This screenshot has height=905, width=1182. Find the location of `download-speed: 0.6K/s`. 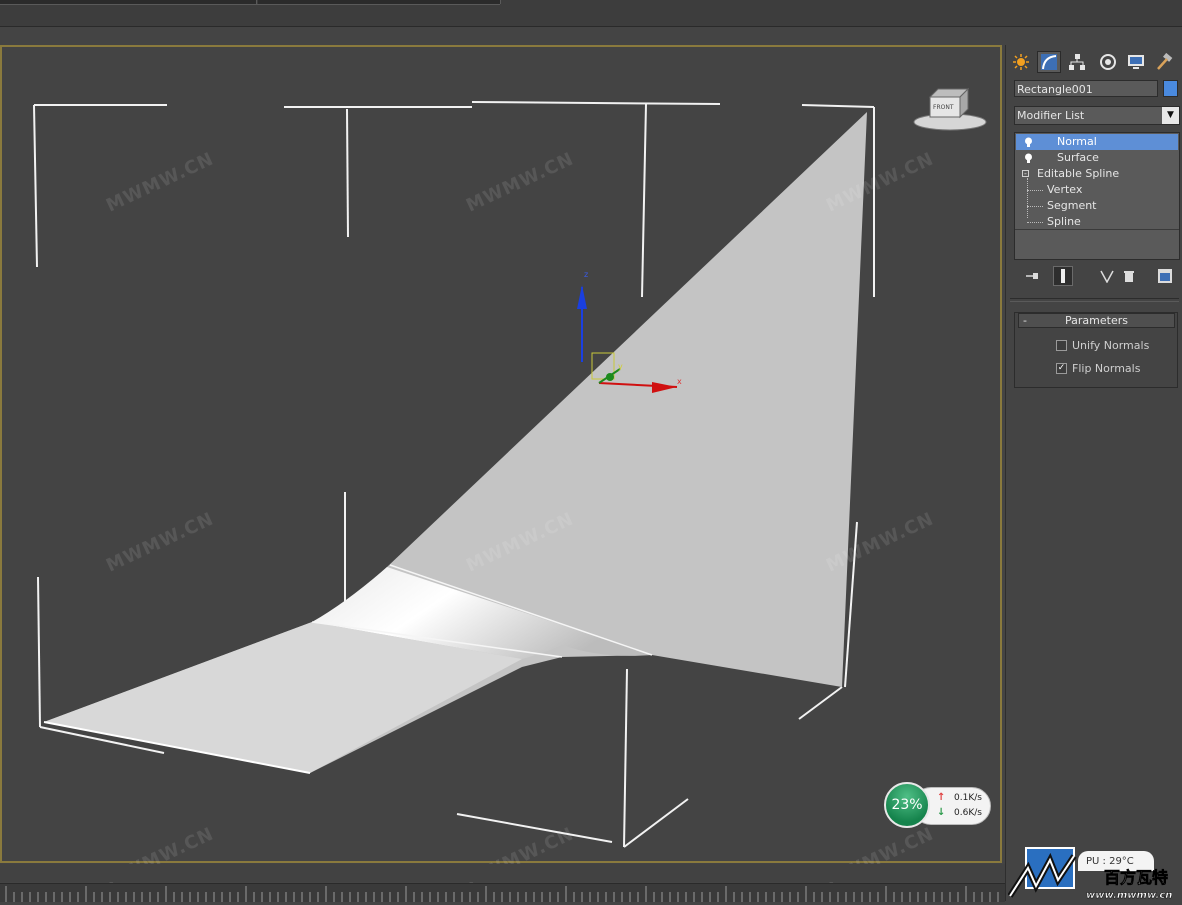

download-speed: 0.6K/s is located at coordinates (968, 813).